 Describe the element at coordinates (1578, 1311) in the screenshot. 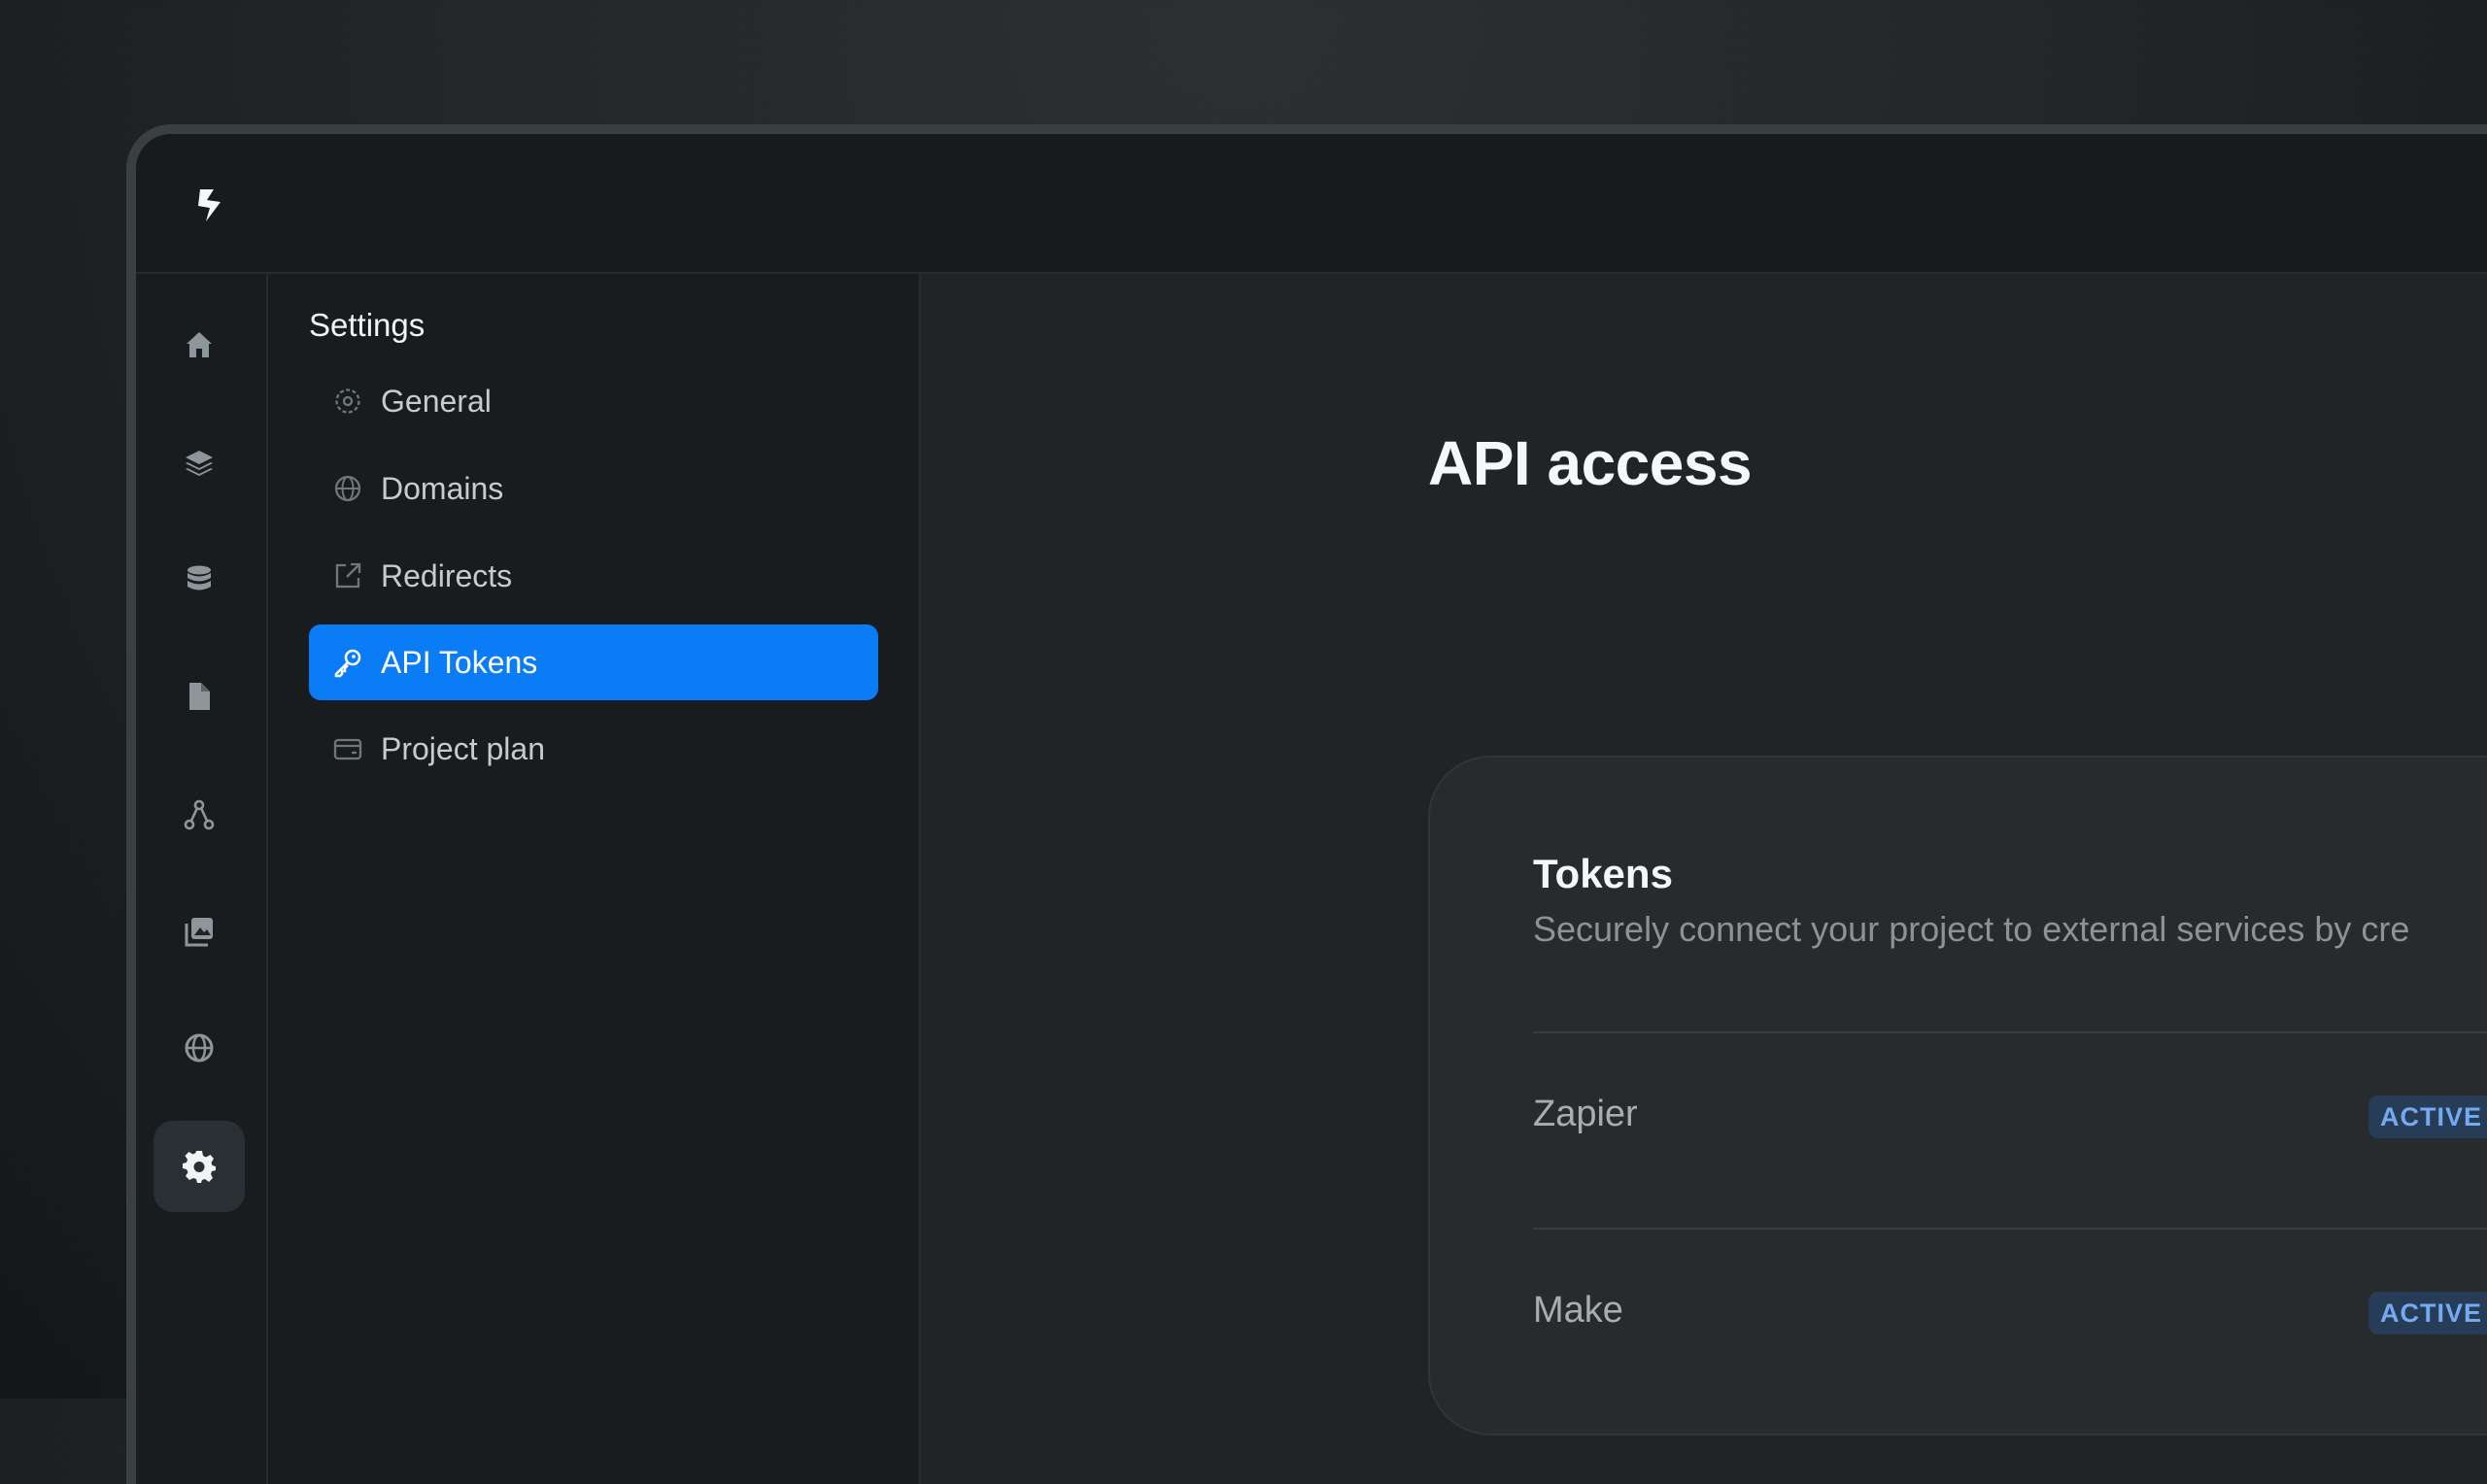

I see `token-name: Make` at that location.